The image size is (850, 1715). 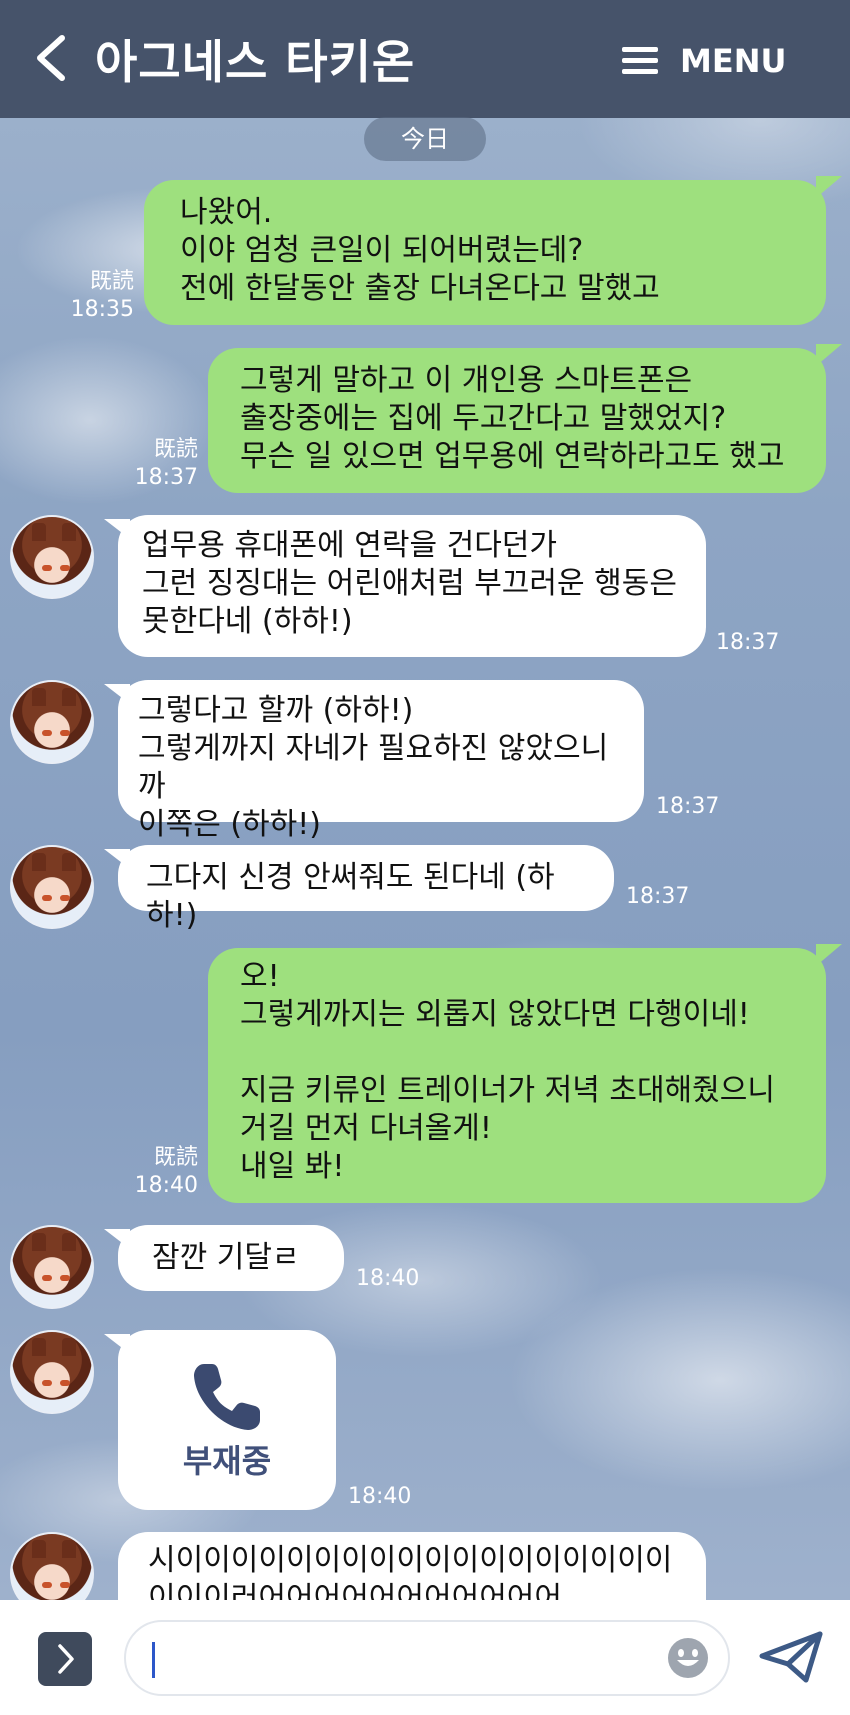 I want to click on chat-header: 아그네스 타키온 MENU, so click(x=425, y=59).